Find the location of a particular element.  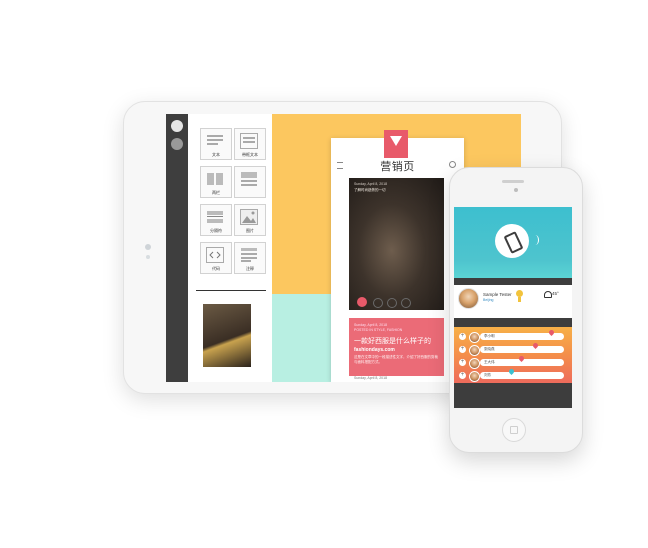

comment-icon is located at coordinates (249, 255).